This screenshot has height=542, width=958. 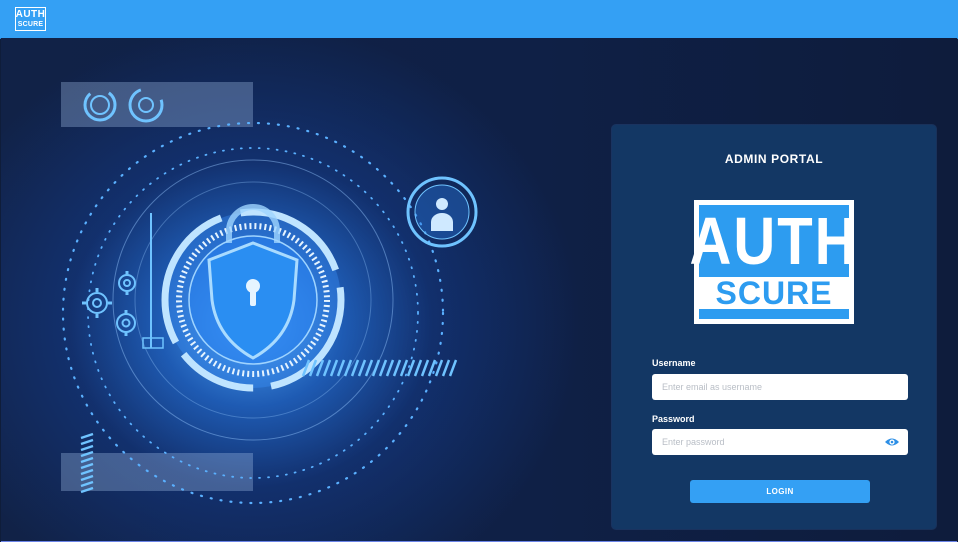 What do you see at coordinates (780, 387) in the screenshot?
I see `username-input` at bounding box center [780, 387].